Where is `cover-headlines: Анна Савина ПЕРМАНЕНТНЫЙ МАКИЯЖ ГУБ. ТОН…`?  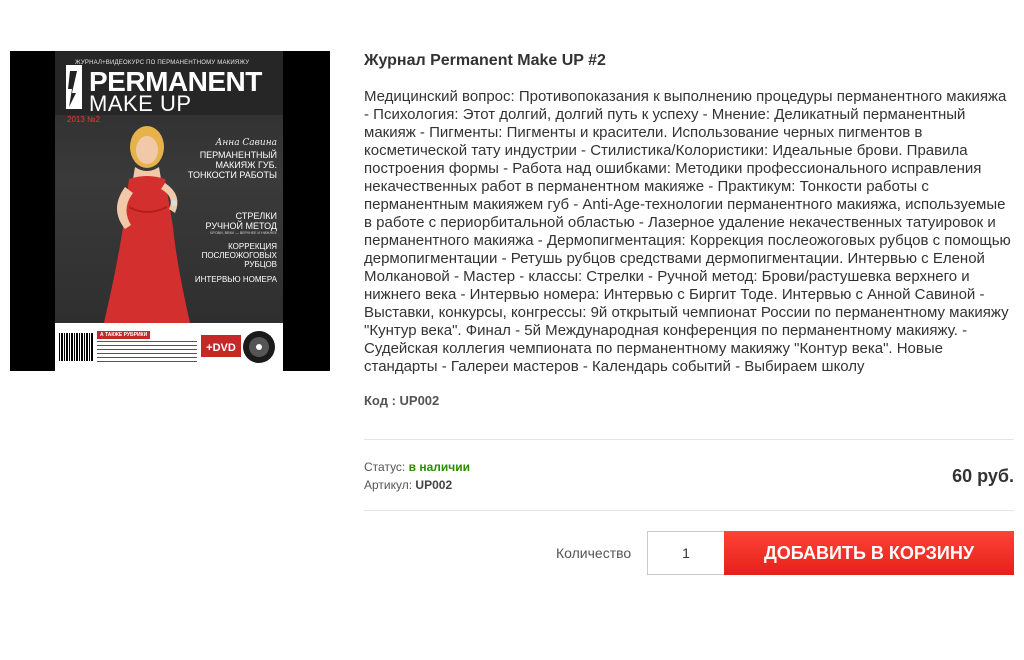
cover-headlines: Анна Савина ПЕРМАНЕНТНЫЙ МАКИЯЖ ГУБ. ТОН… is located at coordinates (232, 211).